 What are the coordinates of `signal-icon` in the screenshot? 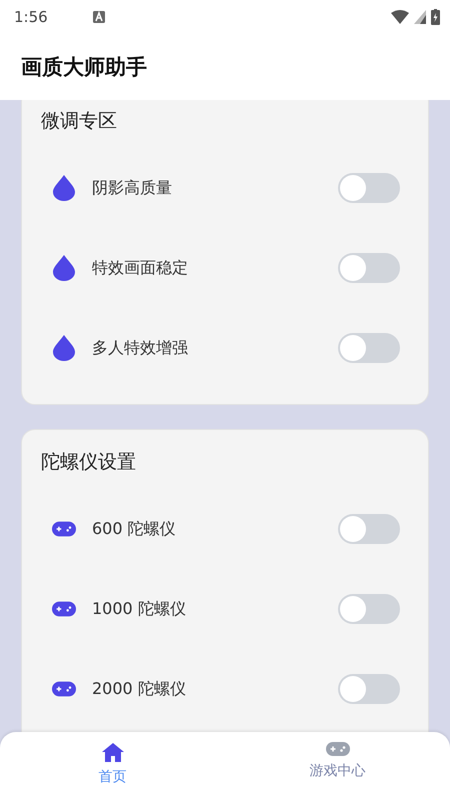 It's located at (420, 17).